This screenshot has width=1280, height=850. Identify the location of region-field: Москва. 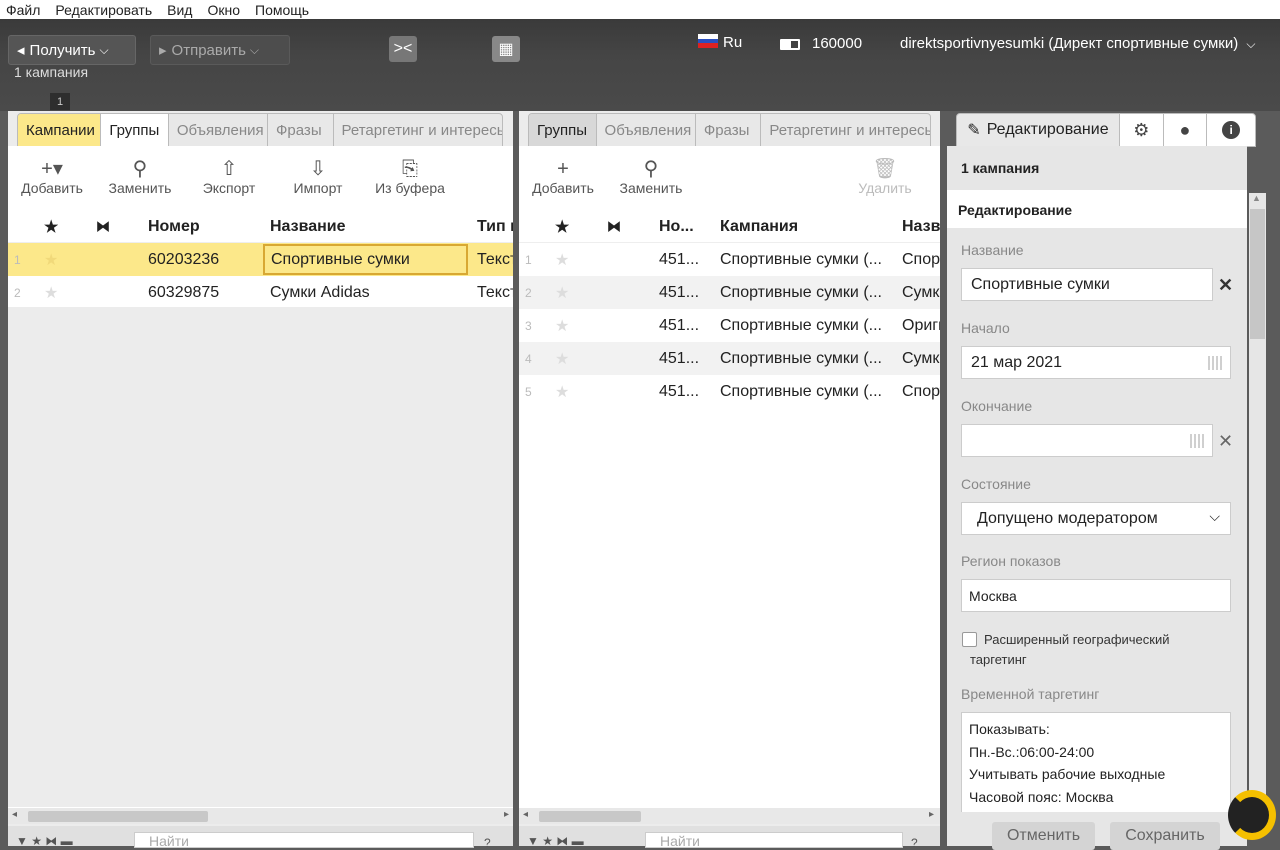
(1096, 595).